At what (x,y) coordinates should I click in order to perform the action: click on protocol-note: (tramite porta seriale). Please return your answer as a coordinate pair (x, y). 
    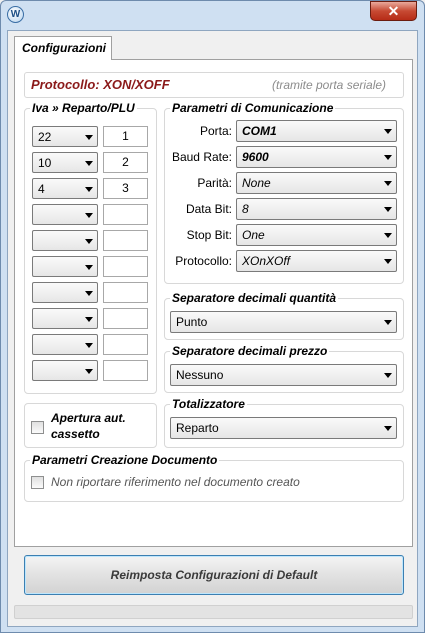
    Looking at the image, I should click on (329, 85).